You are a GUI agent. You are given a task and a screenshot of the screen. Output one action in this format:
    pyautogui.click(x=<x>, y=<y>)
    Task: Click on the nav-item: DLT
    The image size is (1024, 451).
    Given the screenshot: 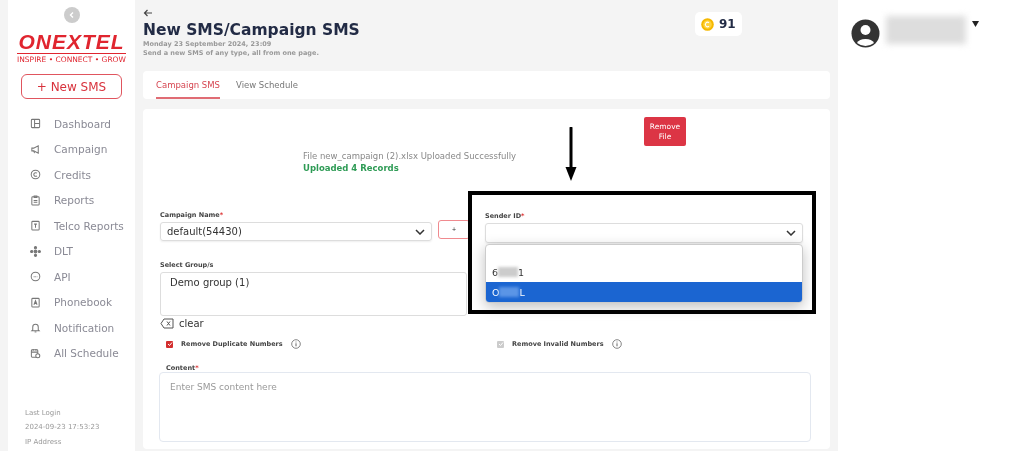 What is the action you would take?
    pyautogui.click(x=63, y=251)
    